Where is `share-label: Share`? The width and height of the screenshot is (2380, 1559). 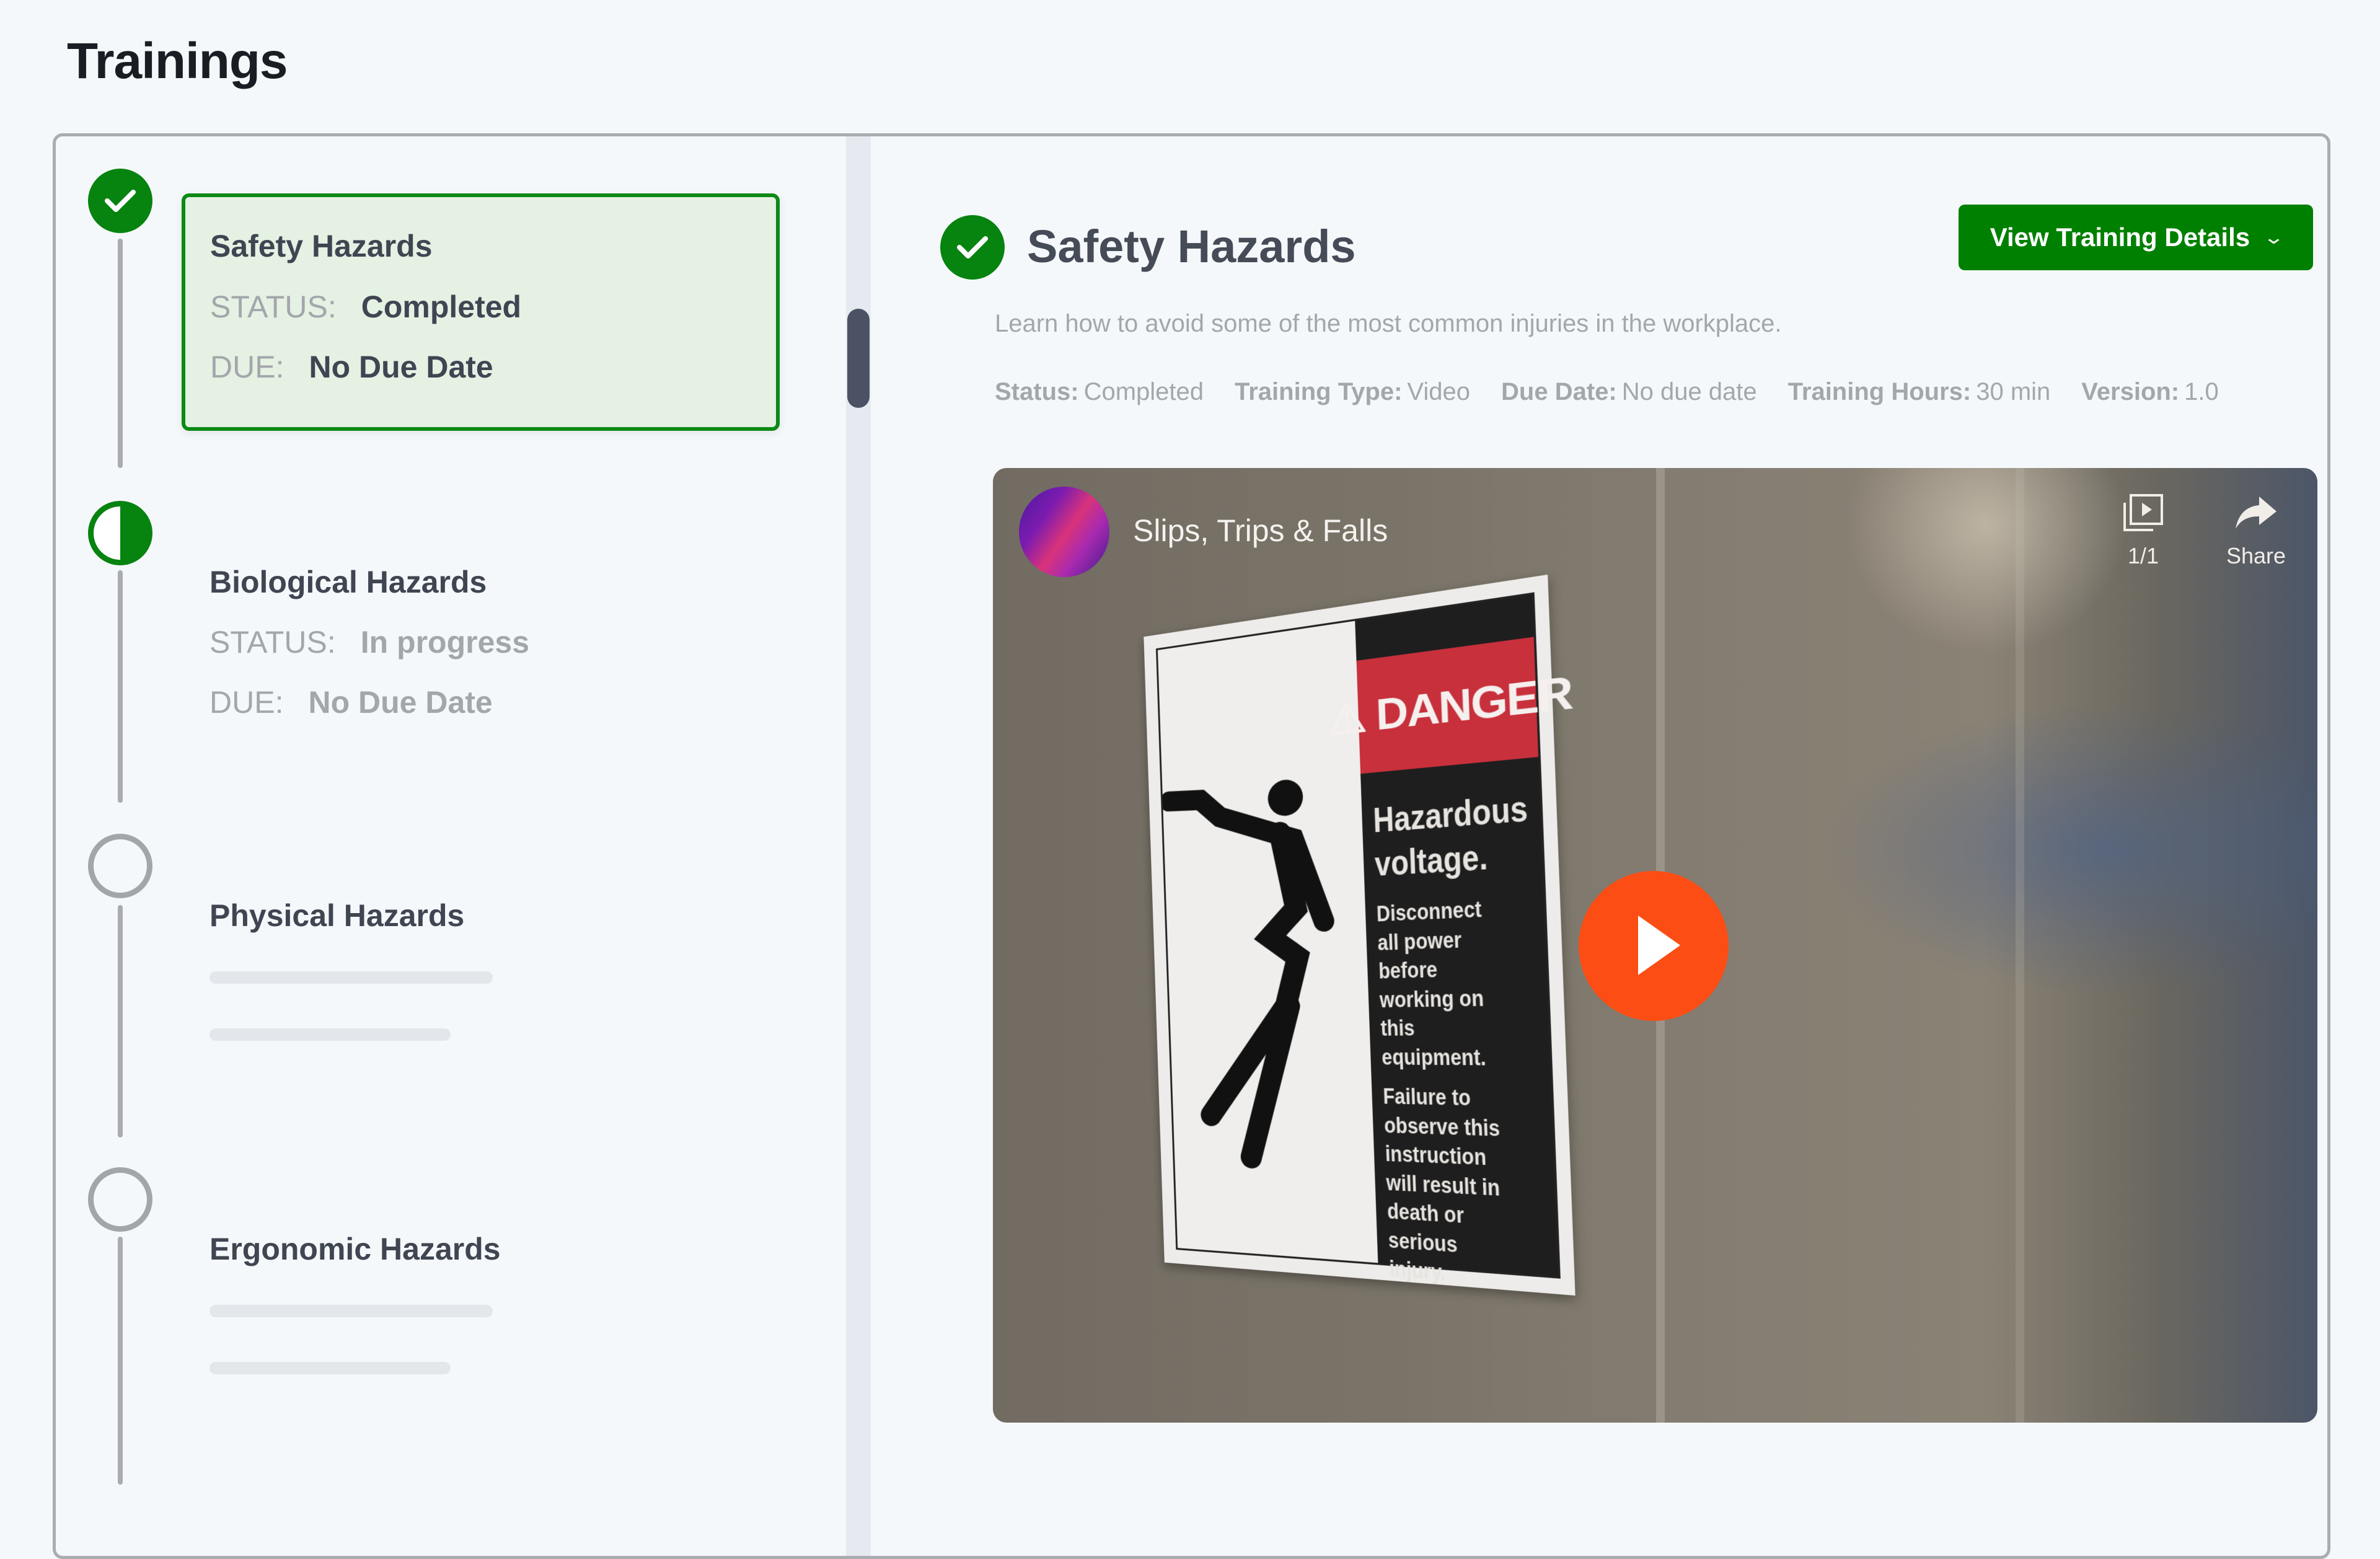
share-label: Share is located at coordinates (2256, 555).